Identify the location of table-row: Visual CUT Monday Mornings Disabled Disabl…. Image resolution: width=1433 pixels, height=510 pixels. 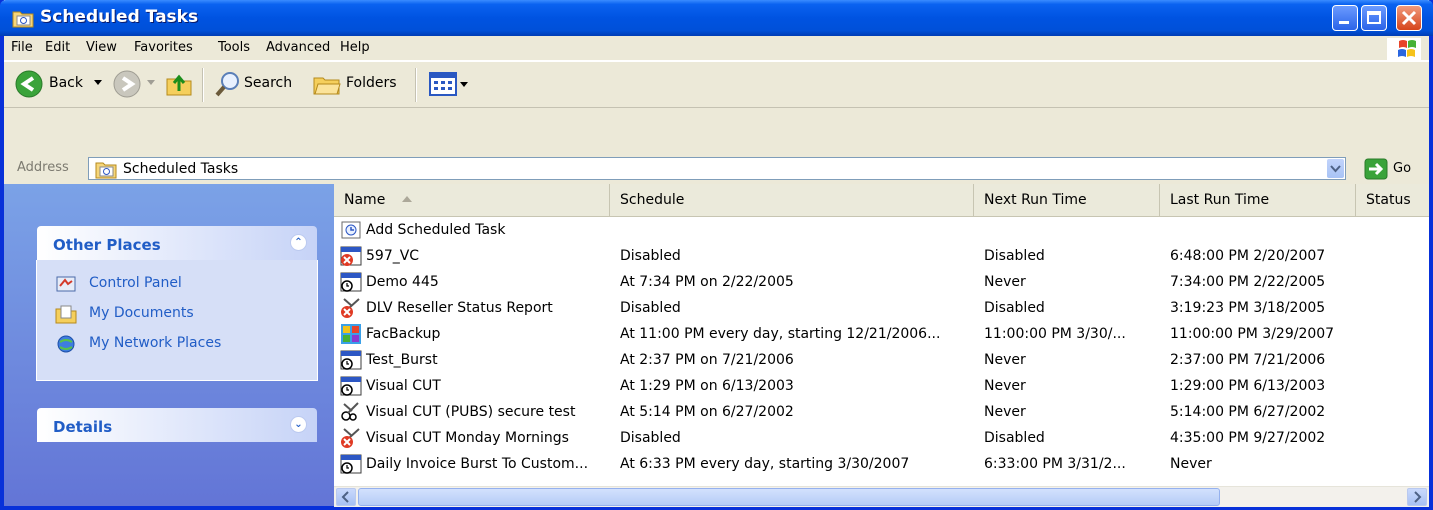
(881, 438).